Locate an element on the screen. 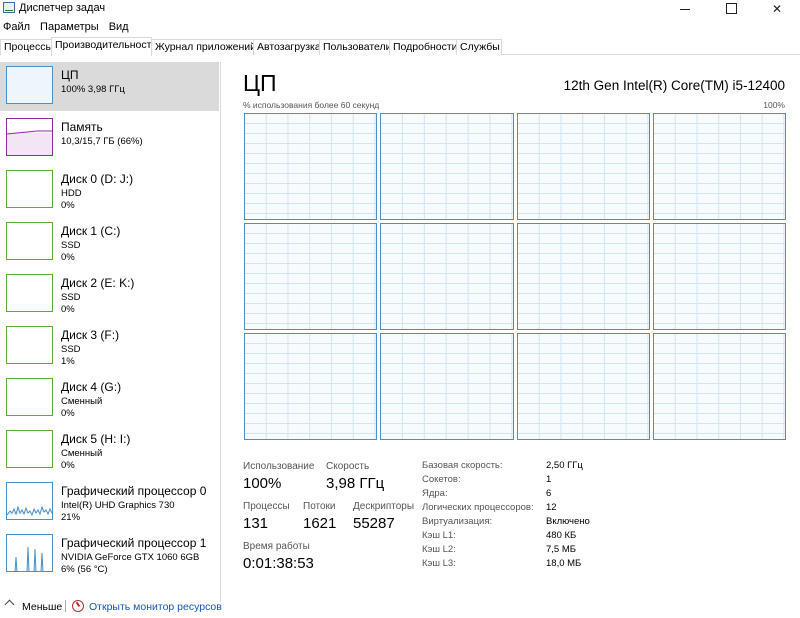 This screenshot has height=618, width=800. detail-value: Включено is located at coordinates (568, 521).